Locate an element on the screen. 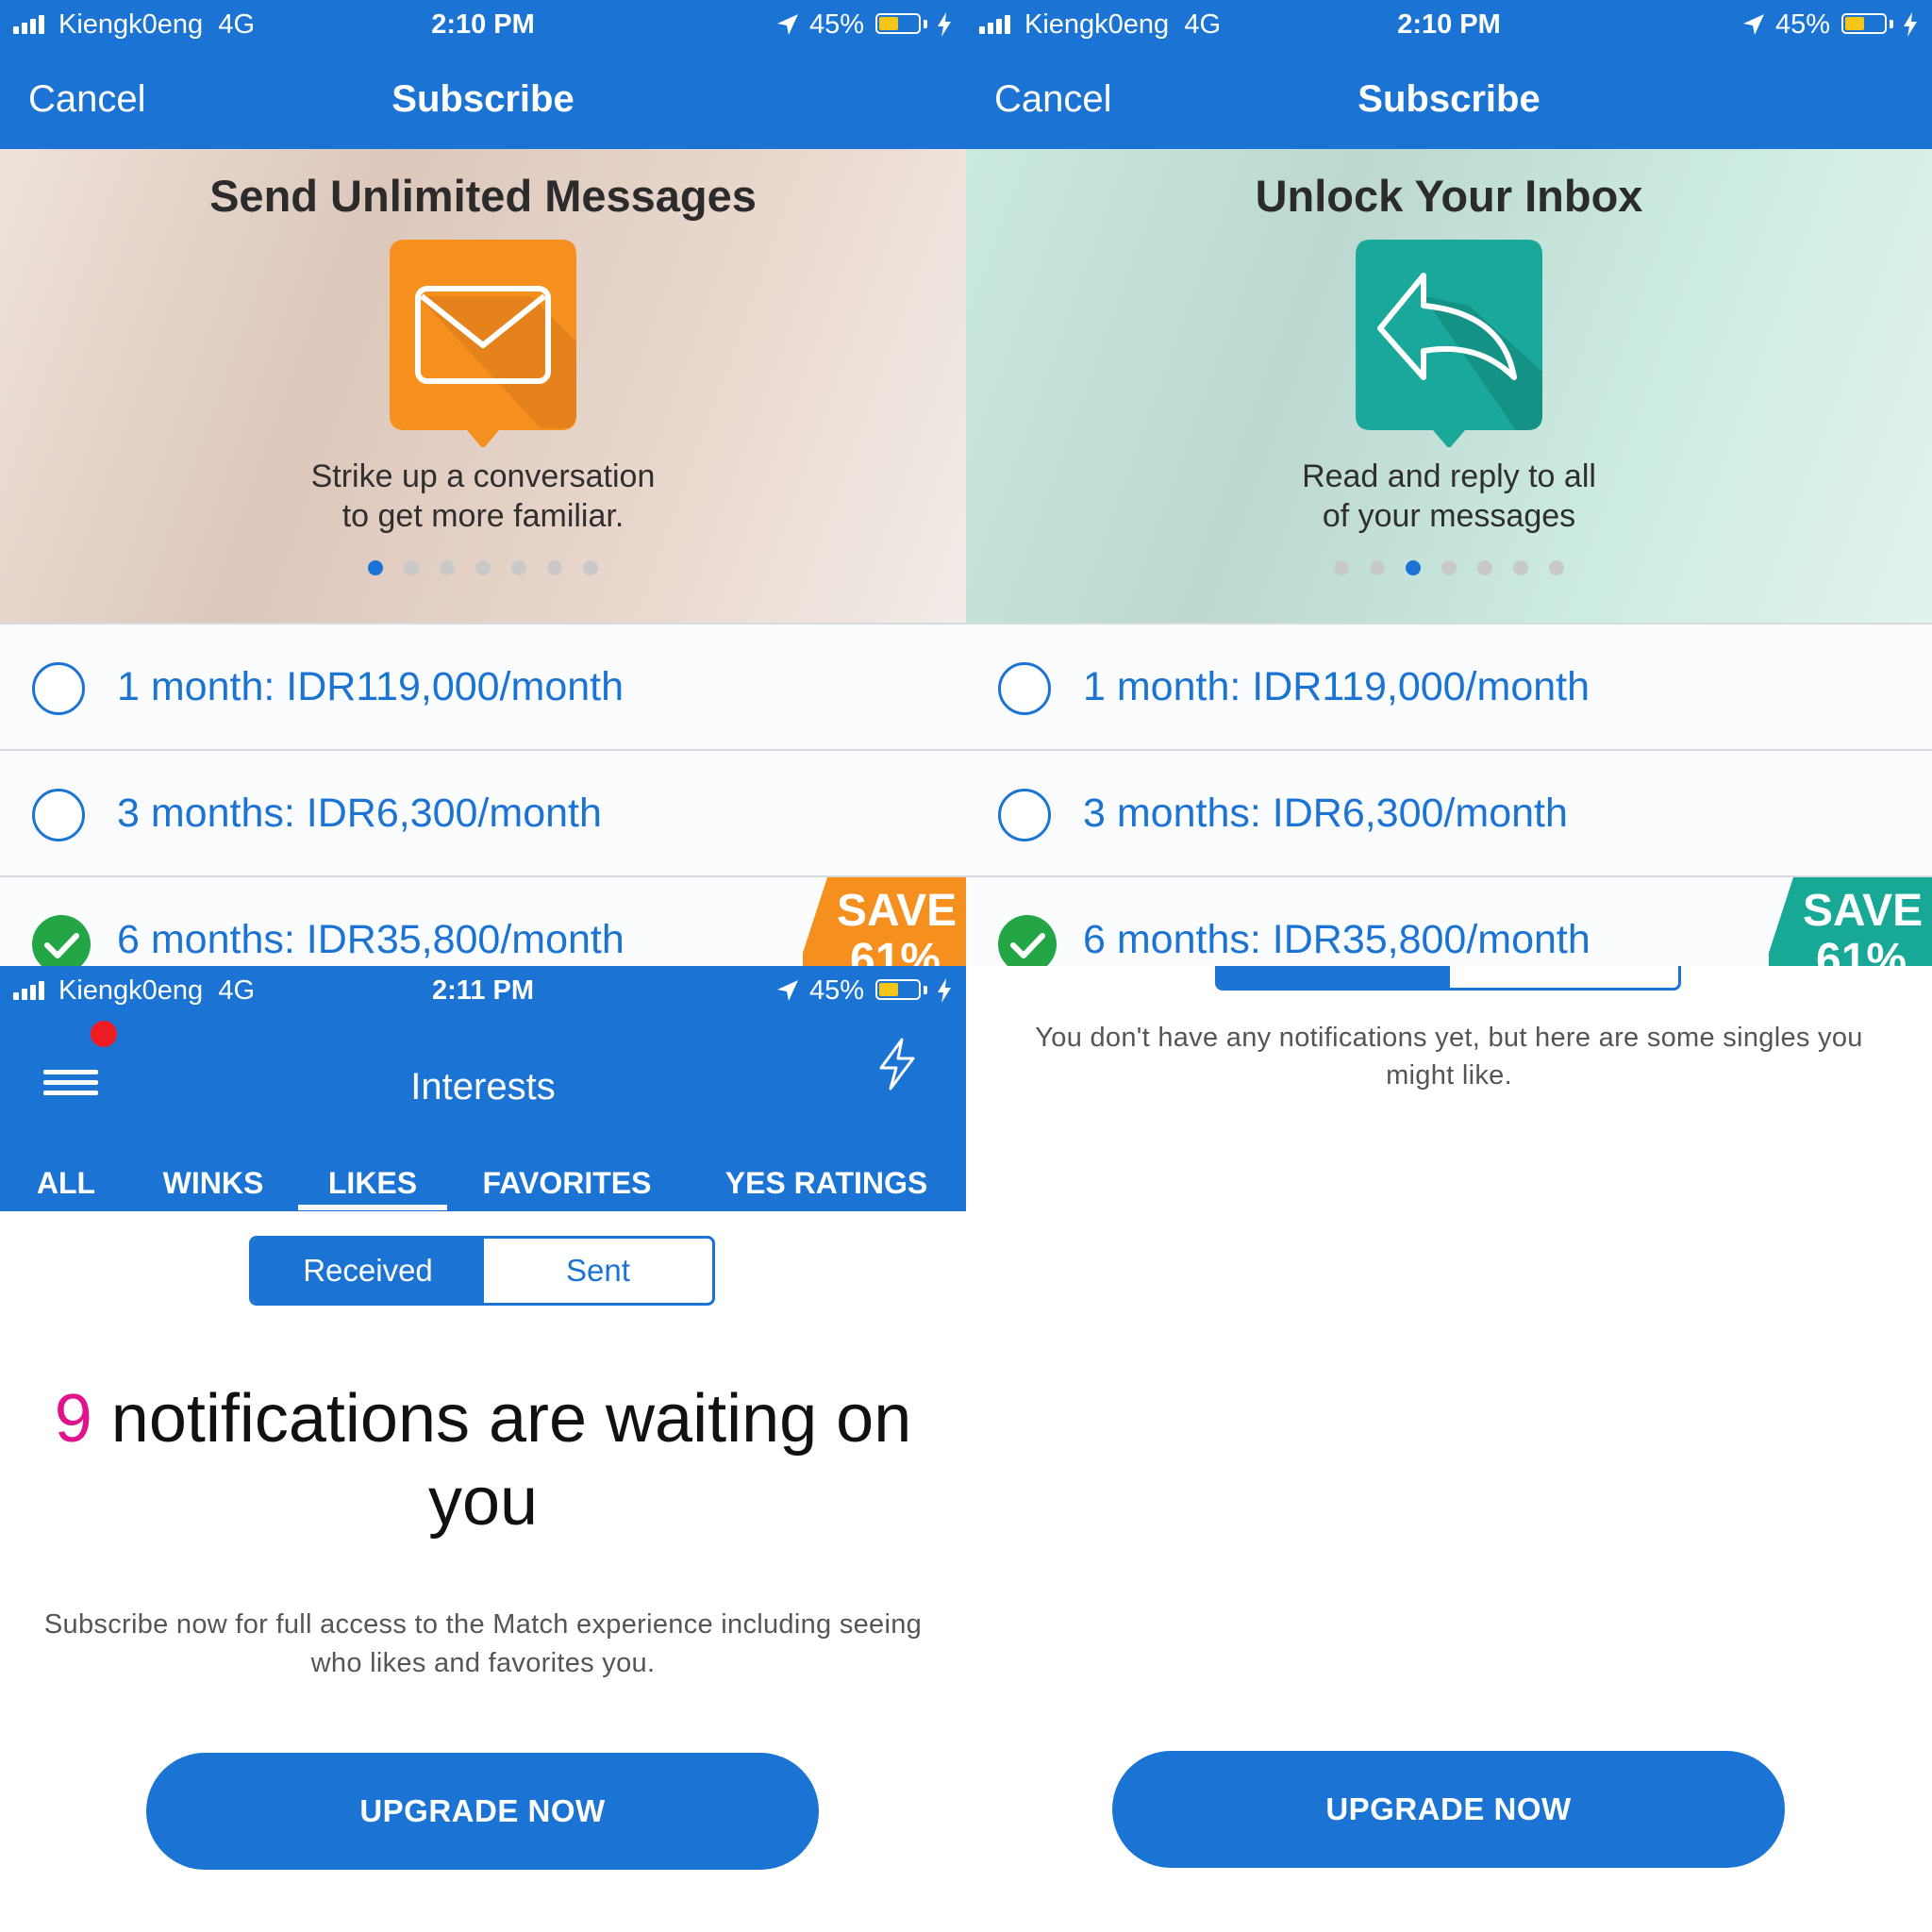  status-bar: Kiengk0eng 4G 2:11 PM 45% is located at coordinates (483, 991).